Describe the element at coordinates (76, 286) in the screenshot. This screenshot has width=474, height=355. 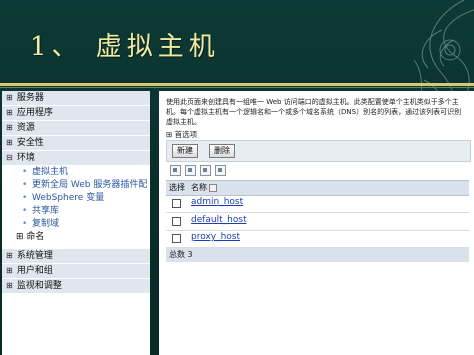
I see `nav-section-monitoring: ⊞ 监视和调整` at that location.